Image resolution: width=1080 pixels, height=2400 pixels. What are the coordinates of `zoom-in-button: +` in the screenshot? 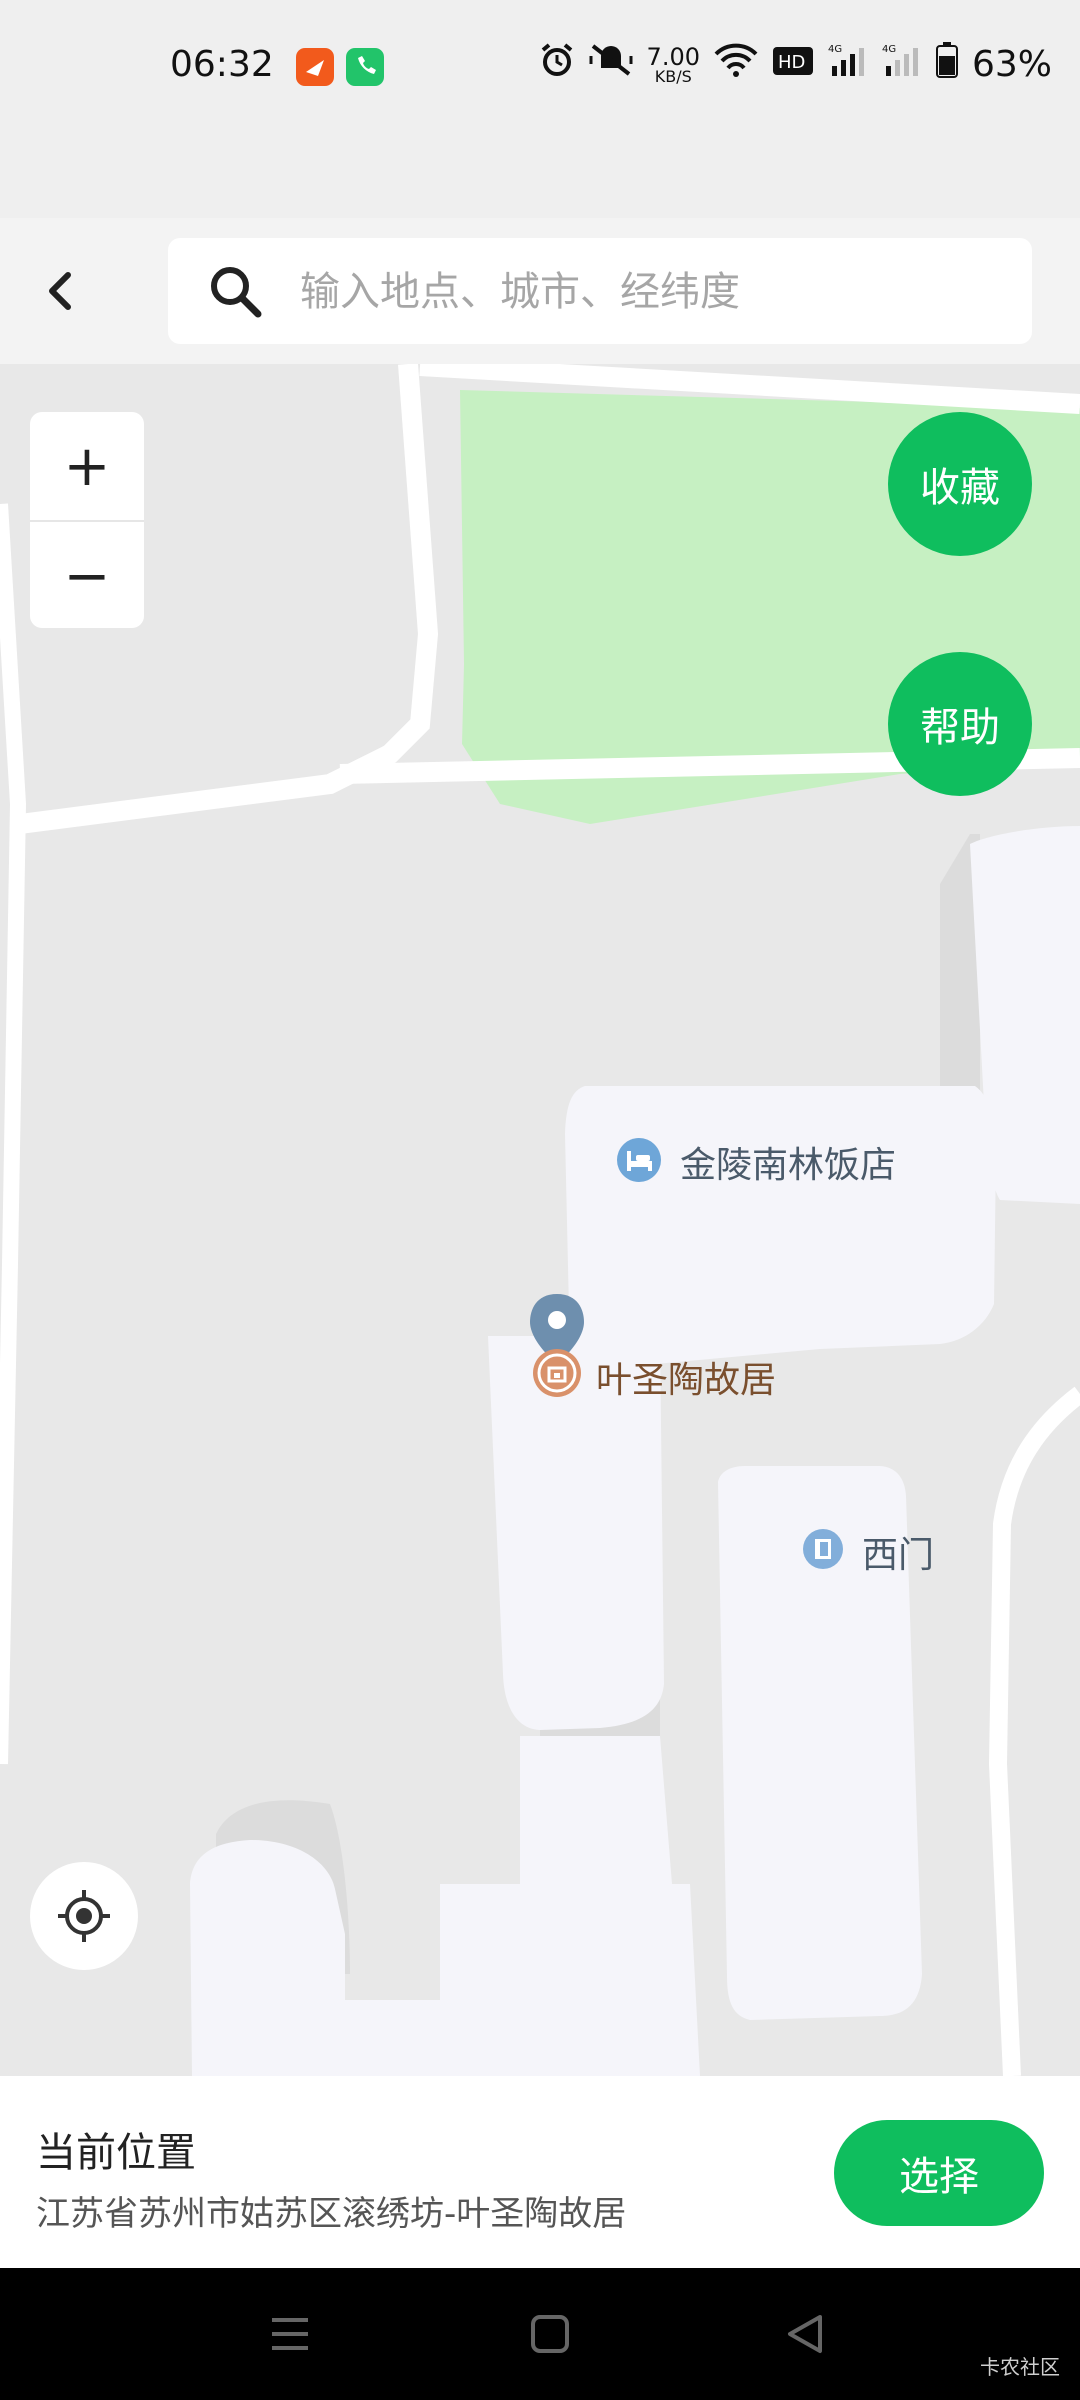 It's located at (87, 466).